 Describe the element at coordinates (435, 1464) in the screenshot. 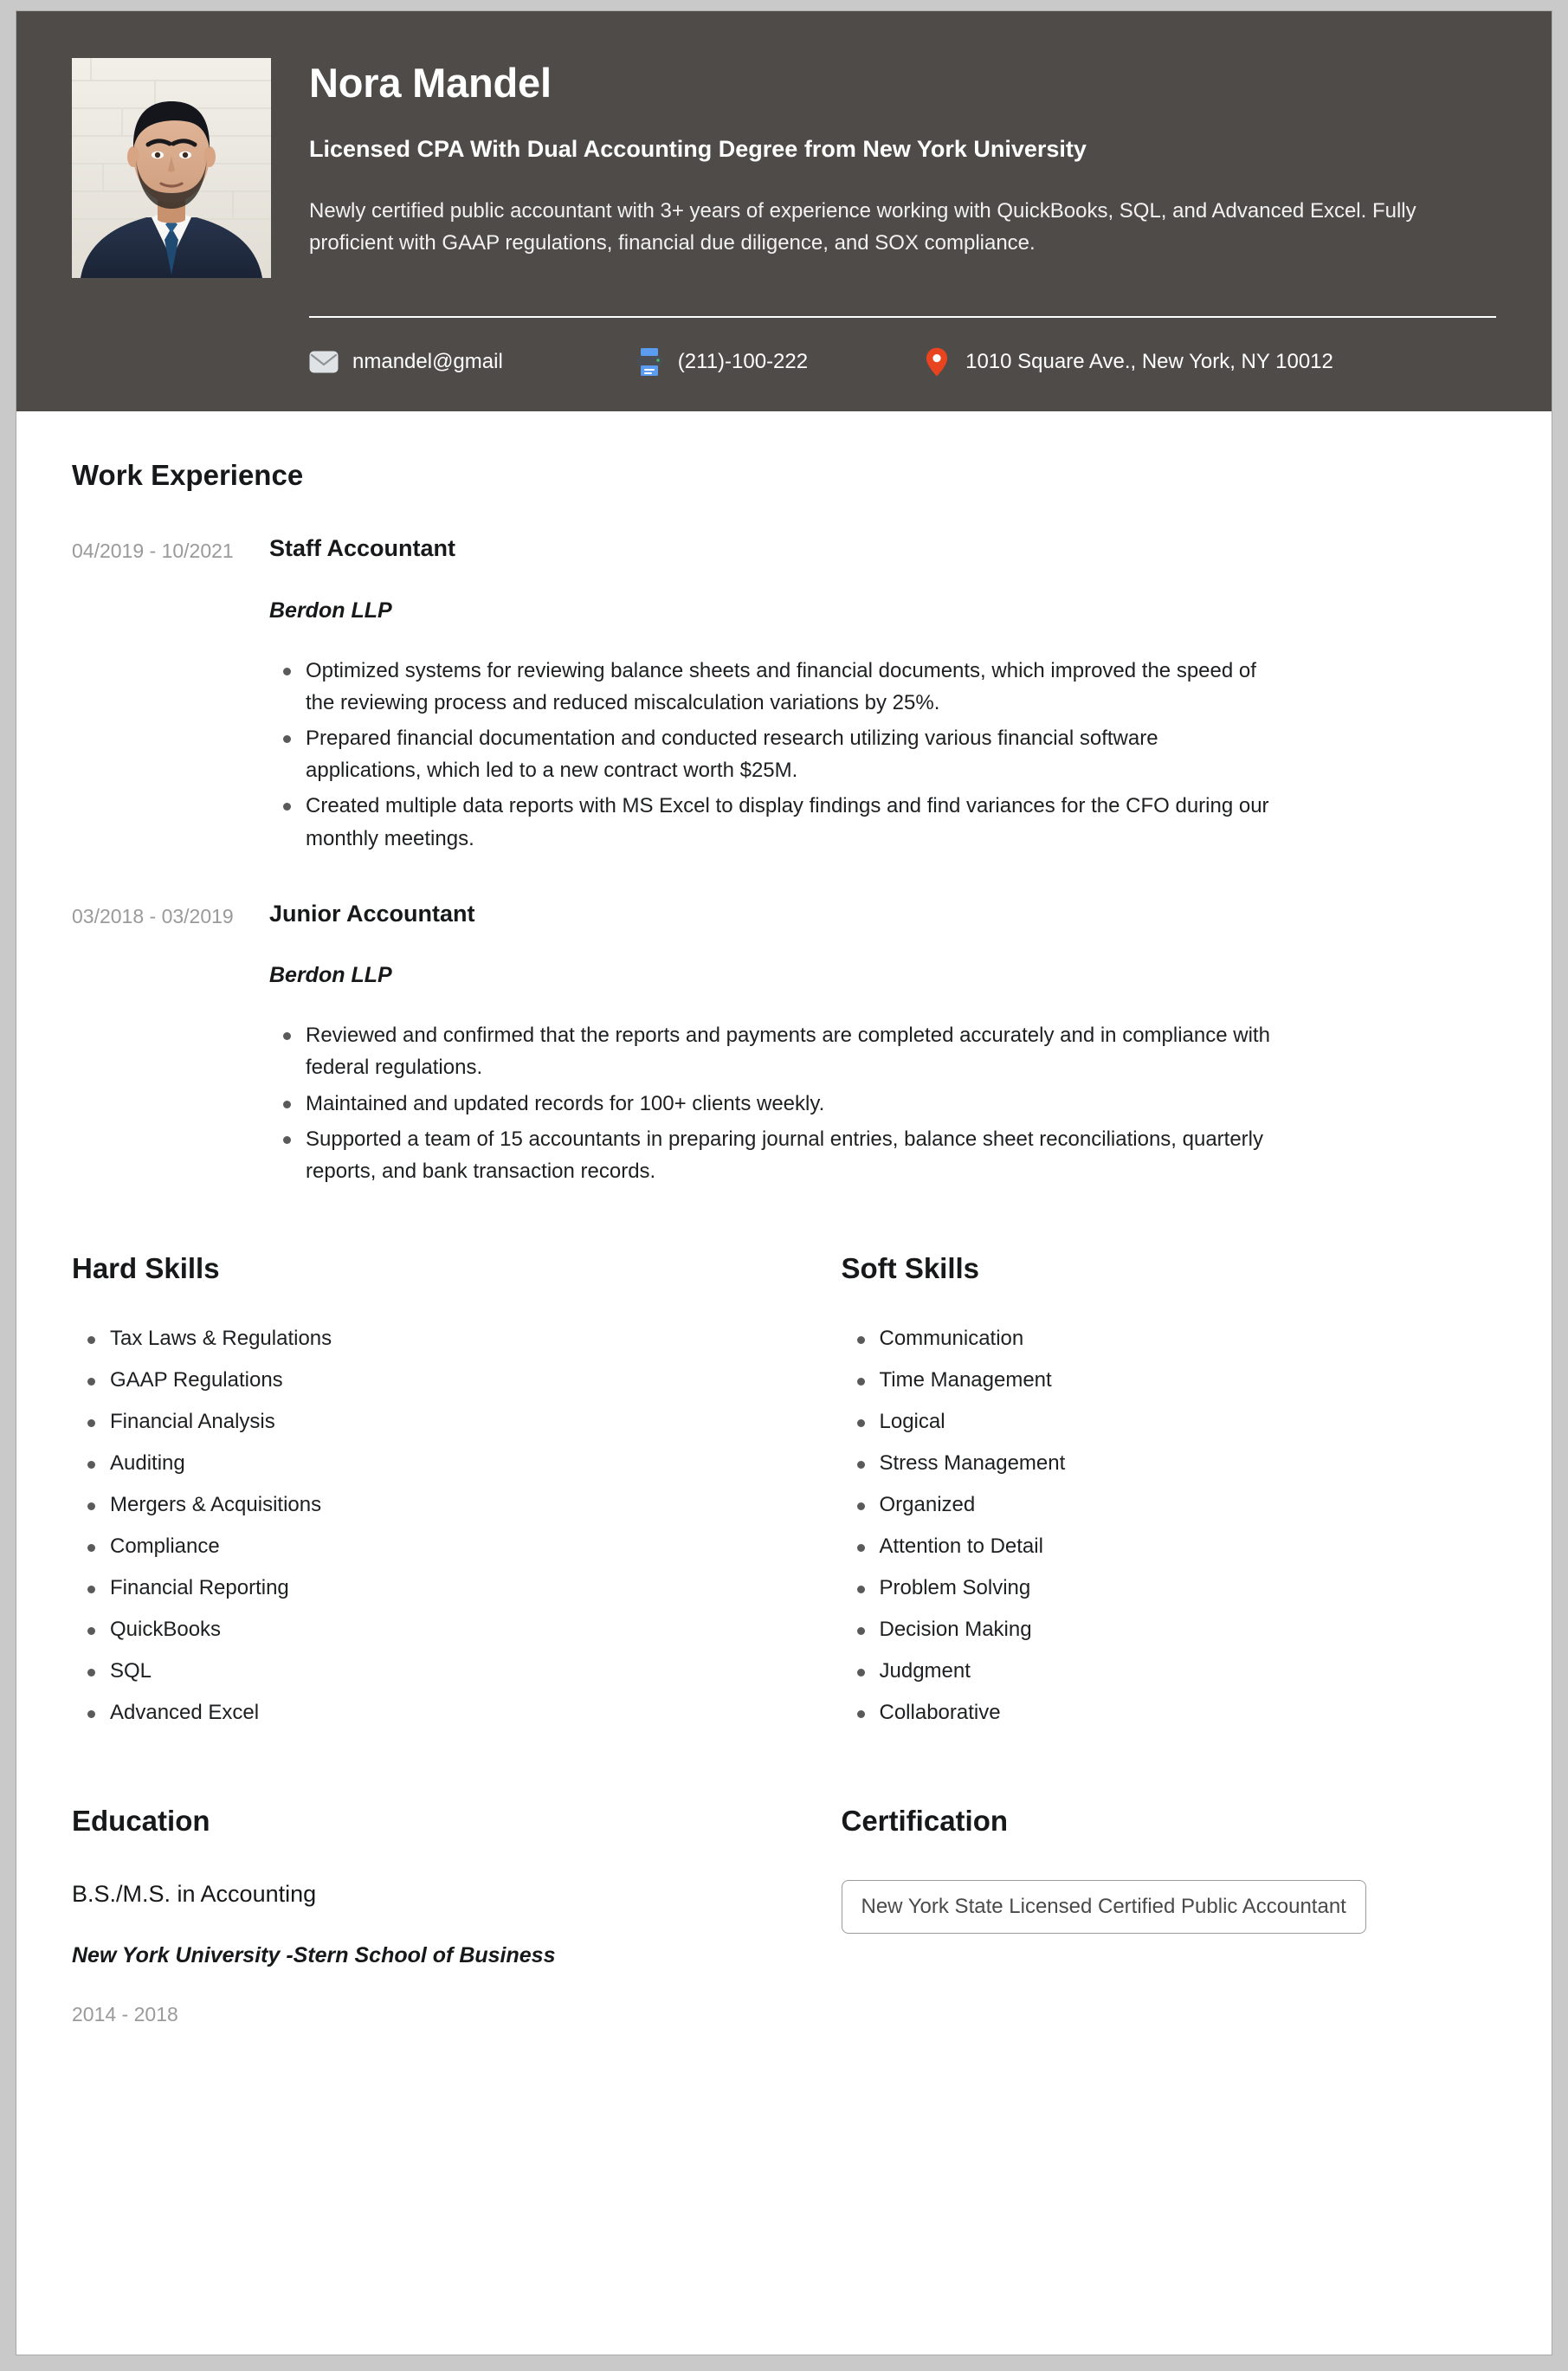

I see `list-item: Auditing` at that location.